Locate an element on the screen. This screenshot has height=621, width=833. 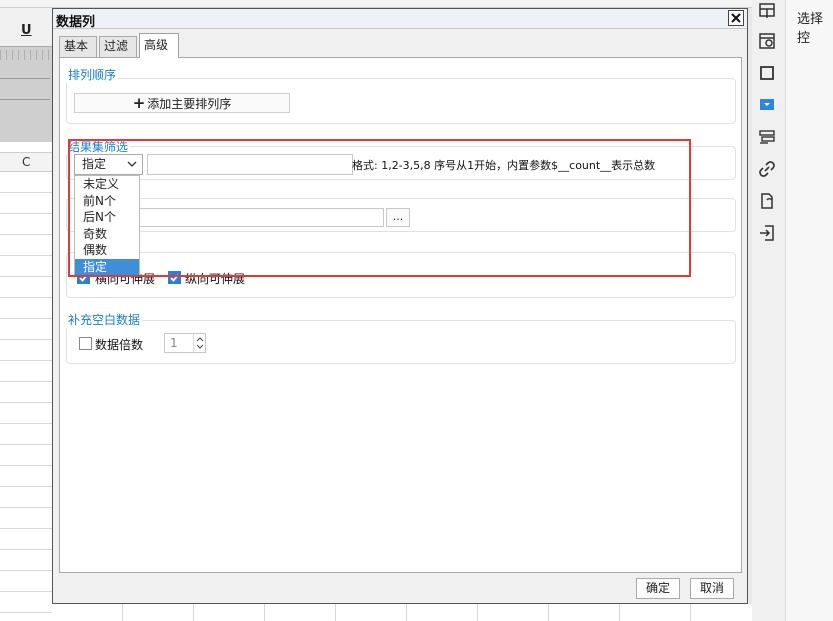
option-top-n: 前N个 is located at coordinates (107, 201).